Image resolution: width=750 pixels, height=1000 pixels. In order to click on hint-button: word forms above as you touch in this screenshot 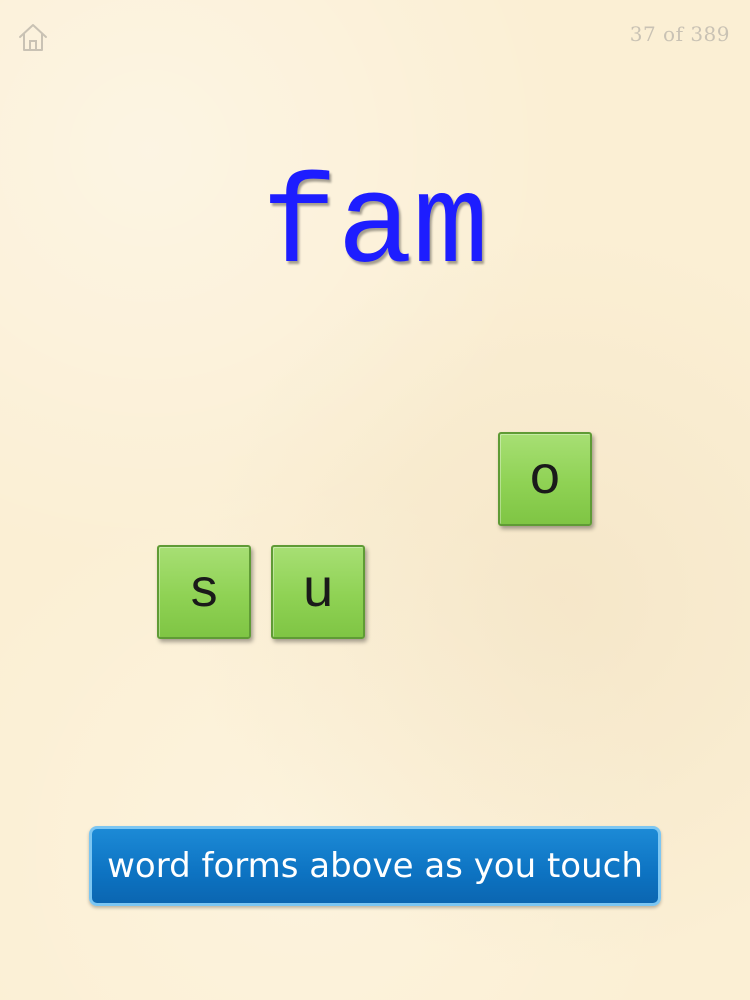, I will do `click(375, 866)`.